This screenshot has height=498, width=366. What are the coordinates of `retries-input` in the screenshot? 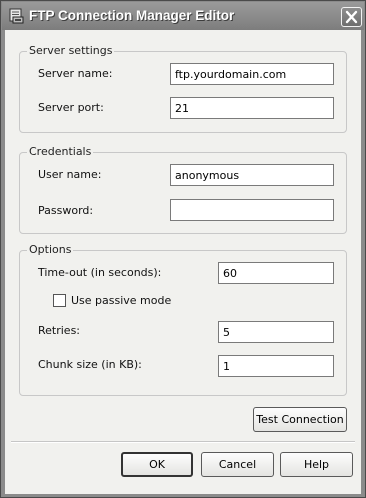 It's located at (276, 332).